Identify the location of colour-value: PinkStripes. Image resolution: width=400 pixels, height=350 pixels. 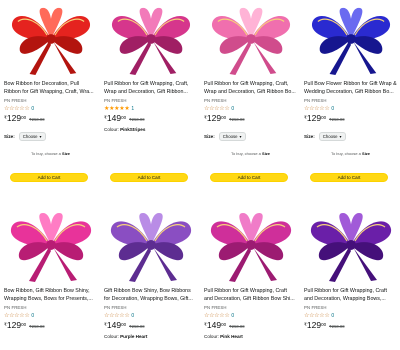
(133, 129).